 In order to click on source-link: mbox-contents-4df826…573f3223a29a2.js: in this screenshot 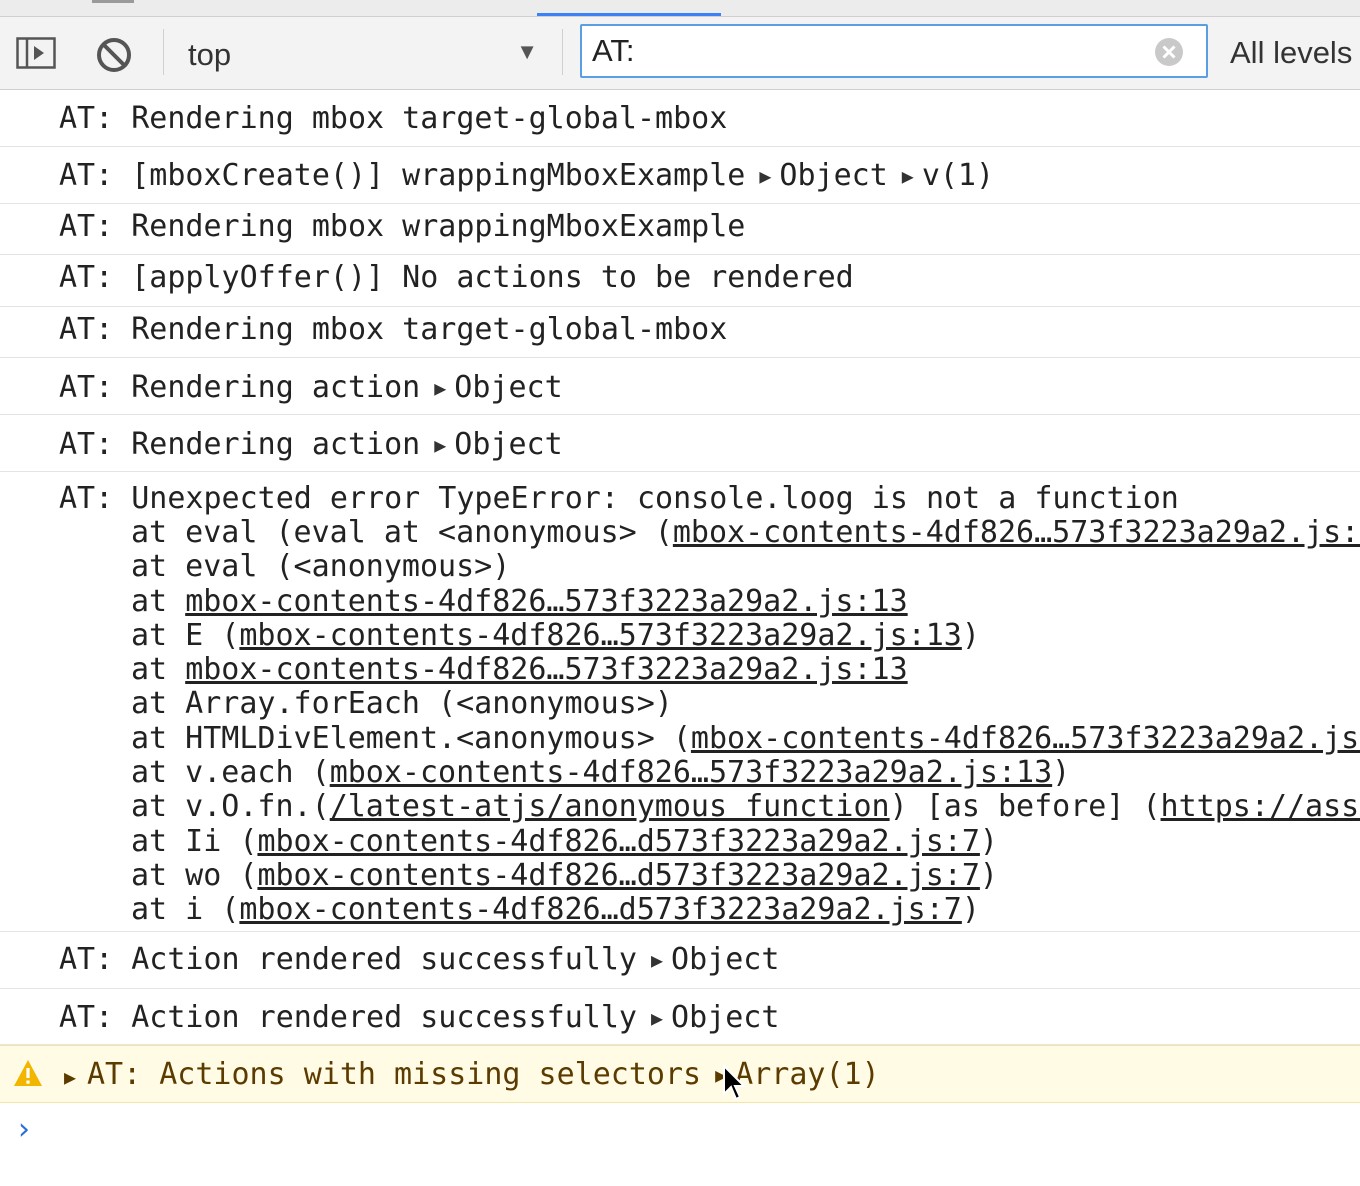, I will do `click(1025, 738)`.